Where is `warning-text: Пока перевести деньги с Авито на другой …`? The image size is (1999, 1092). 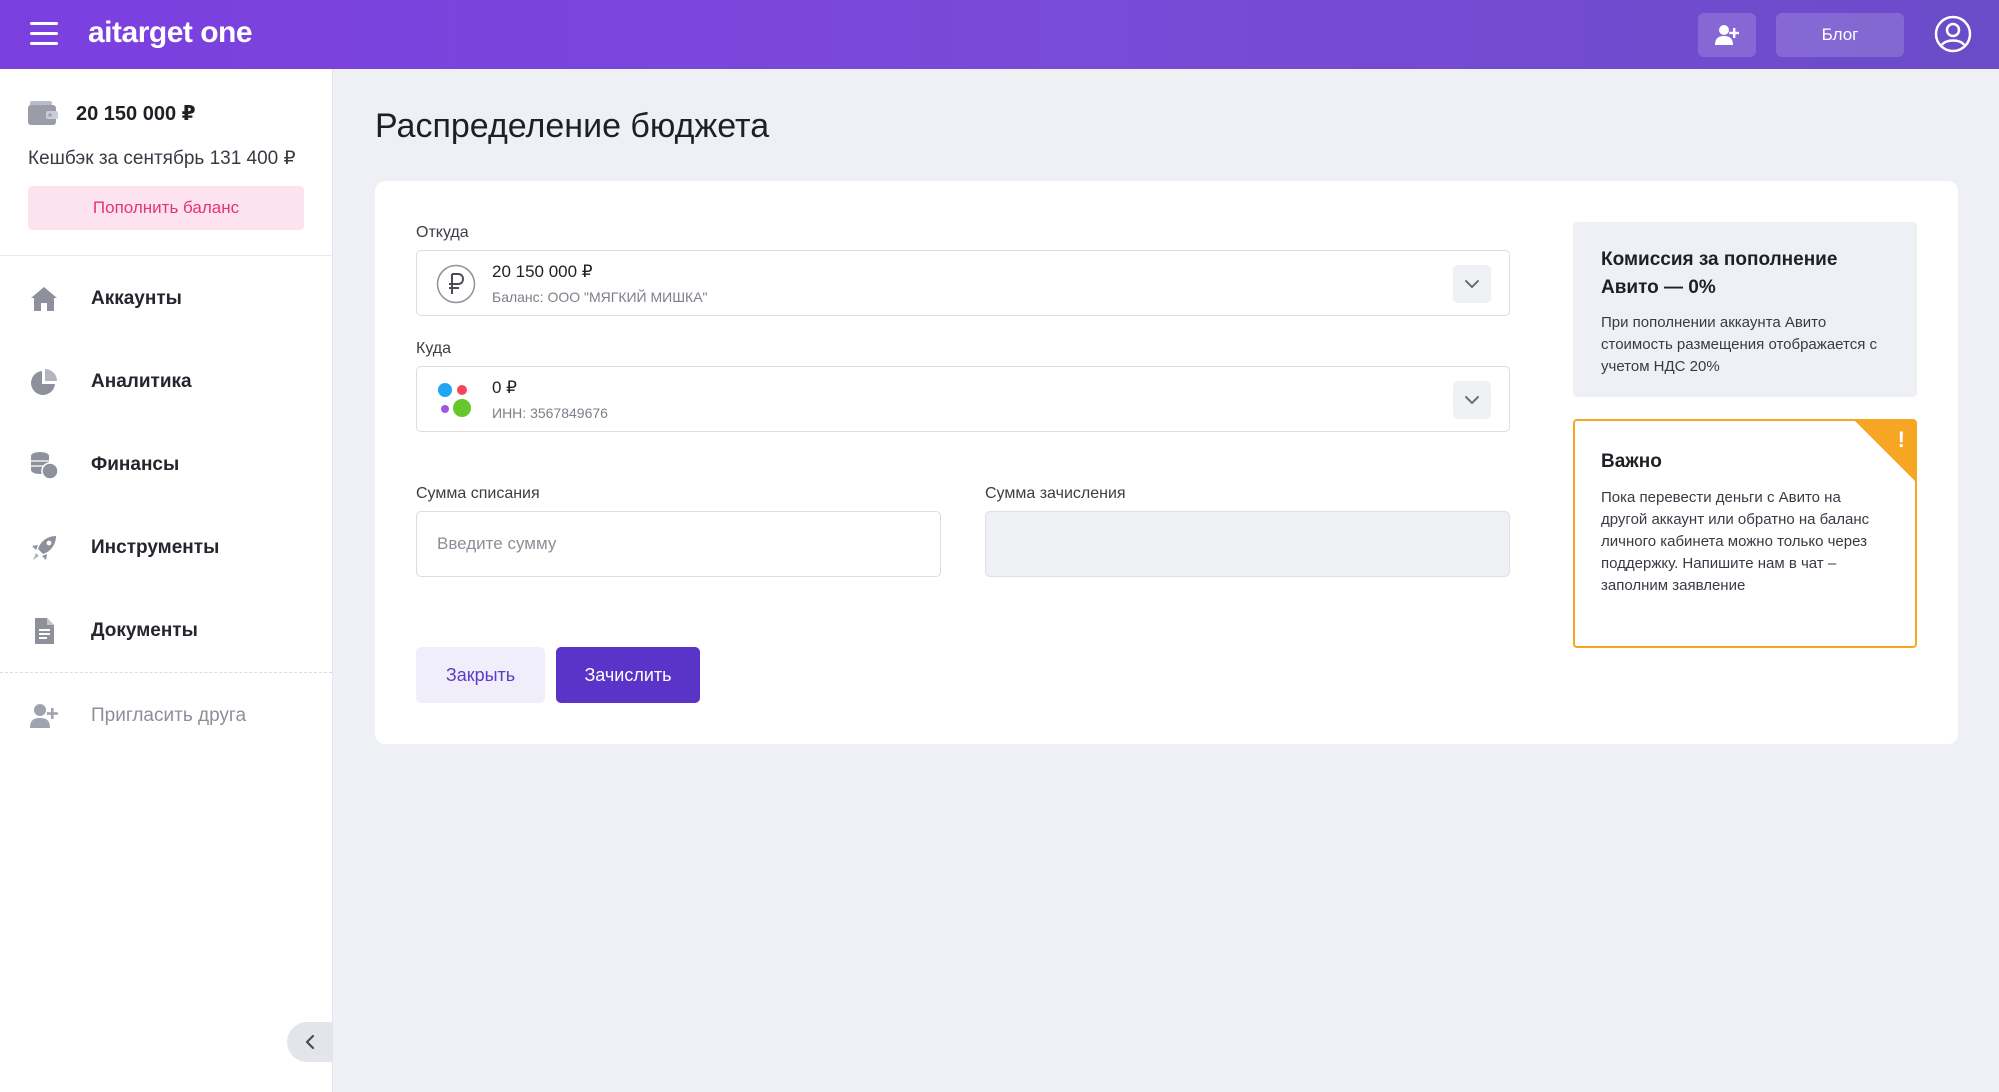
warning-text: Пока перевести деньги с Авито на другой … is located at coordinates (1735, 541).